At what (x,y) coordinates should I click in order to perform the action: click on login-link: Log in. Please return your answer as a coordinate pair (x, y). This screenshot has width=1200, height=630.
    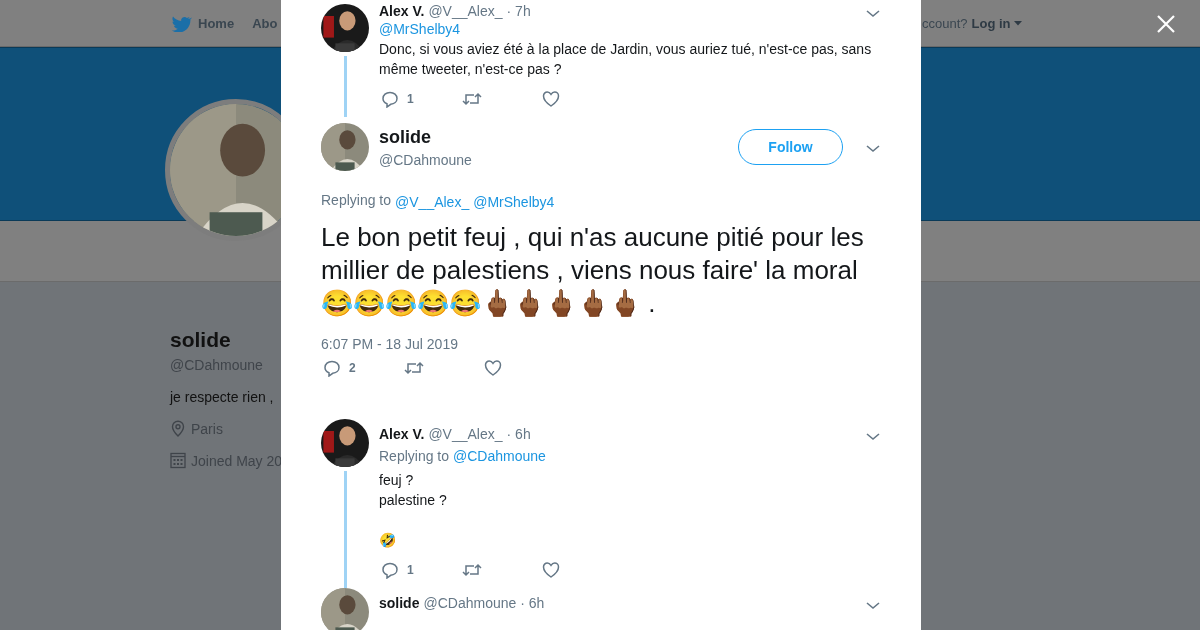
    Looking at the image, I should click on (996, 23).